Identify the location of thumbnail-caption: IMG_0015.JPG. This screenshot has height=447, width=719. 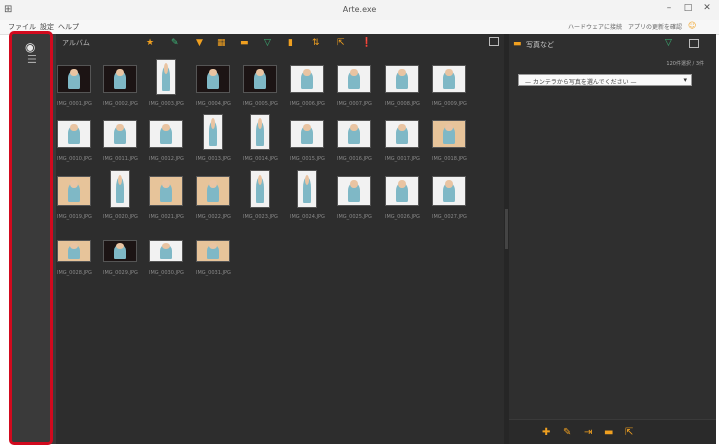
(307, 159).